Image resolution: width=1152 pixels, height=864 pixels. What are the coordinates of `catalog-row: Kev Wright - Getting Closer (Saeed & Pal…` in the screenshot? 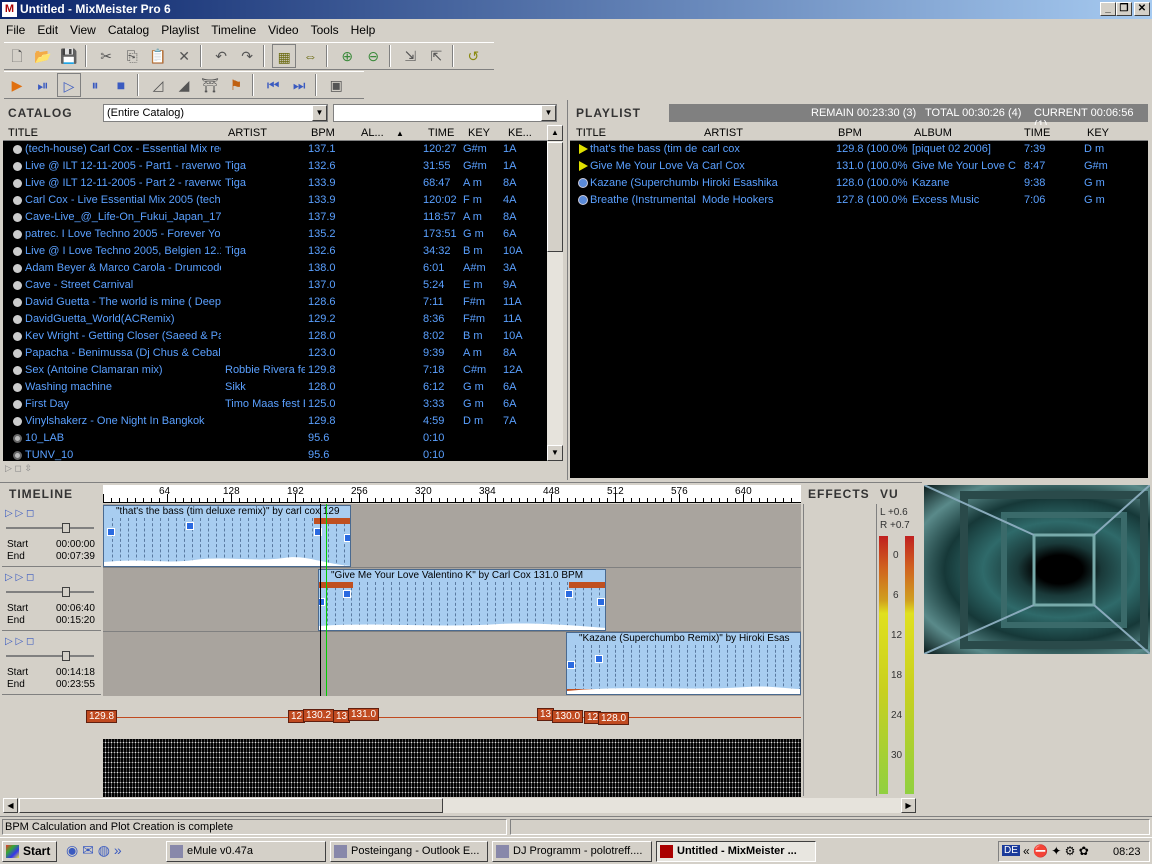 It's located at (275, 336).